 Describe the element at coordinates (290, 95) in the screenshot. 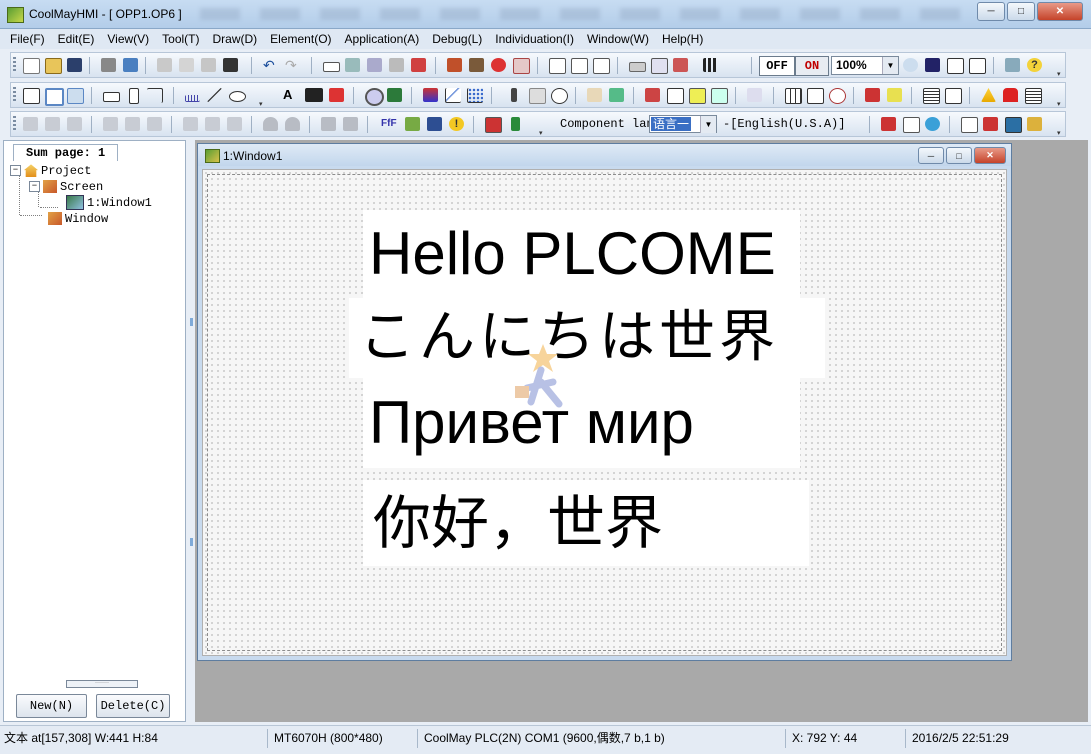

I see `text-icon: A` at that location.